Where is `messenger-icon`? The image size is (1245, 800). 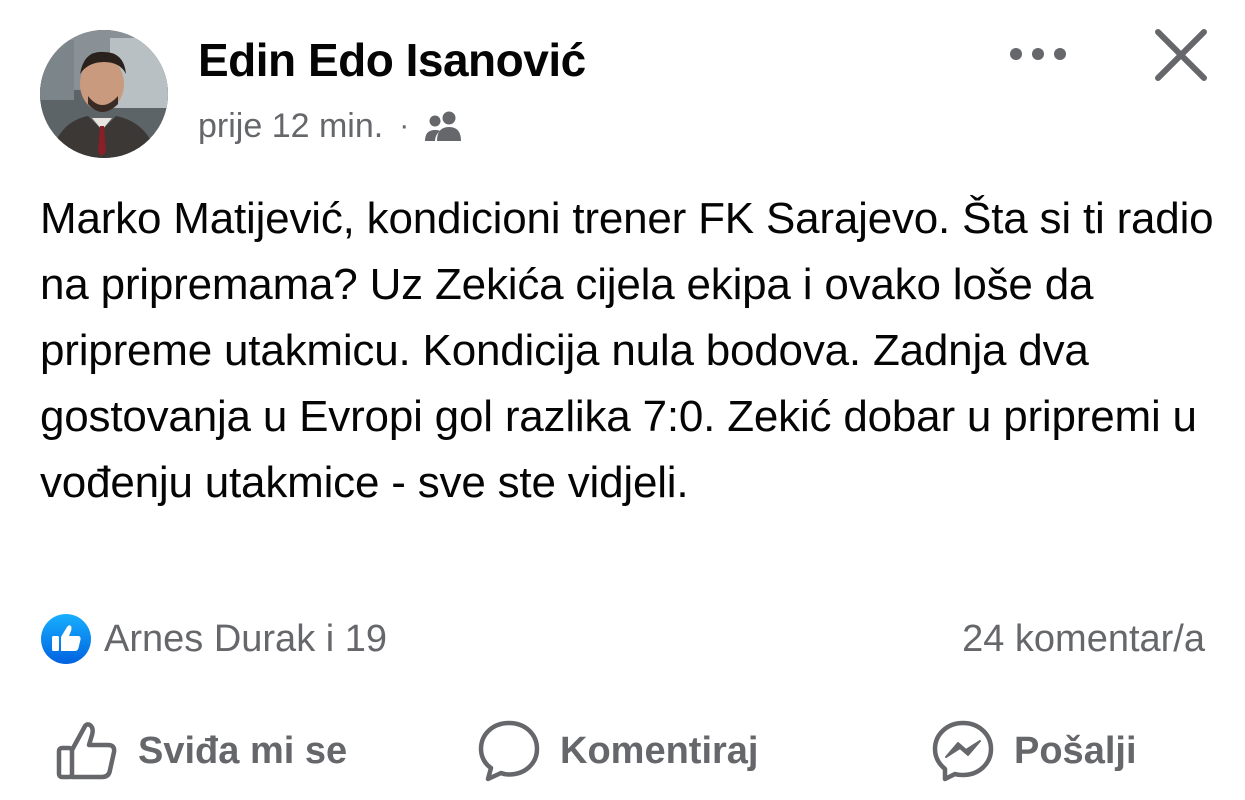
messenger-icon is located at coordinates (963, 751).